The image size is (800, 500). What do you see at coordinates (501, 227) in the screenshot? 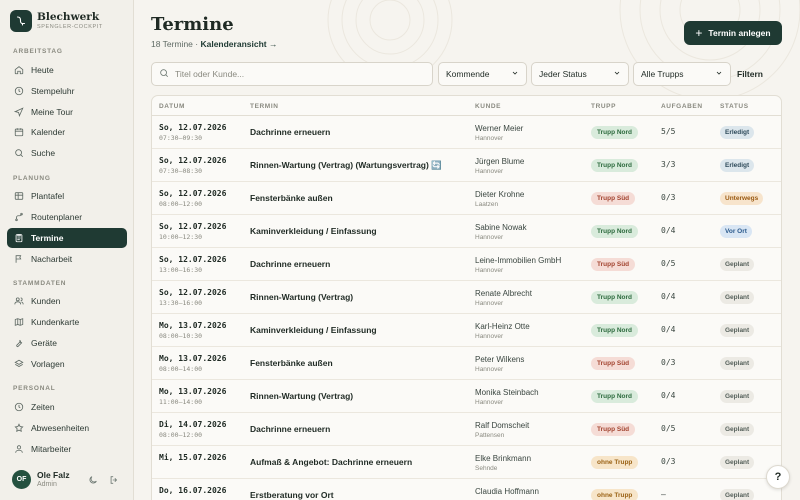
I see `customer-name: Sabine Nowak` at bounding box center [501, 227].